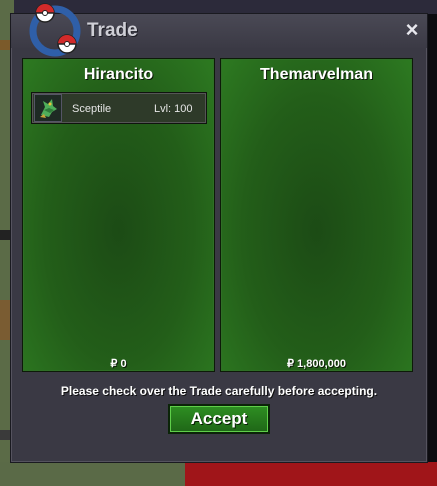  I want to click on item-level: Lvl: 100, so click(173, 109).